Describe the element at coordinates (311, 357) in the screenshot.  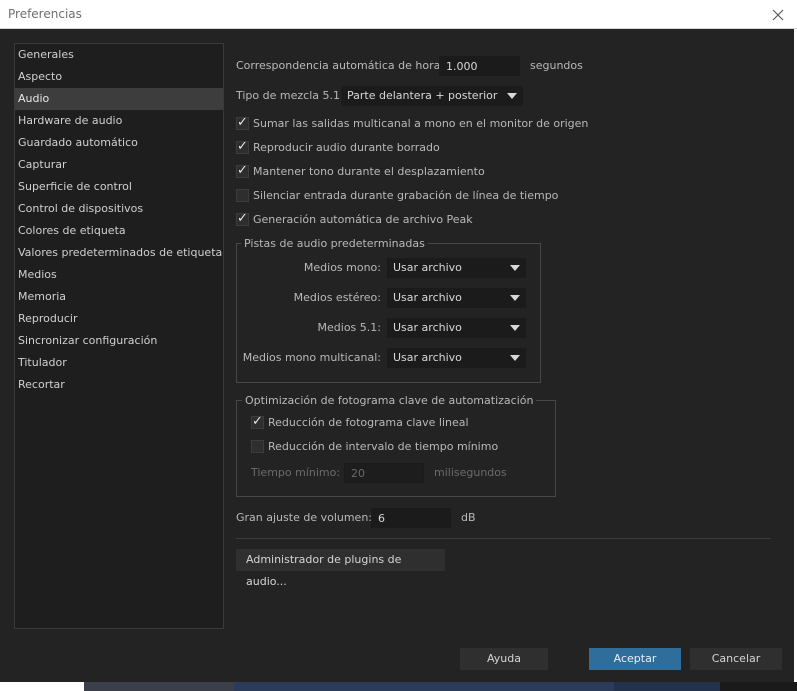
I see `mono-multichannel-label: Medios mono multicanal:` at that location.